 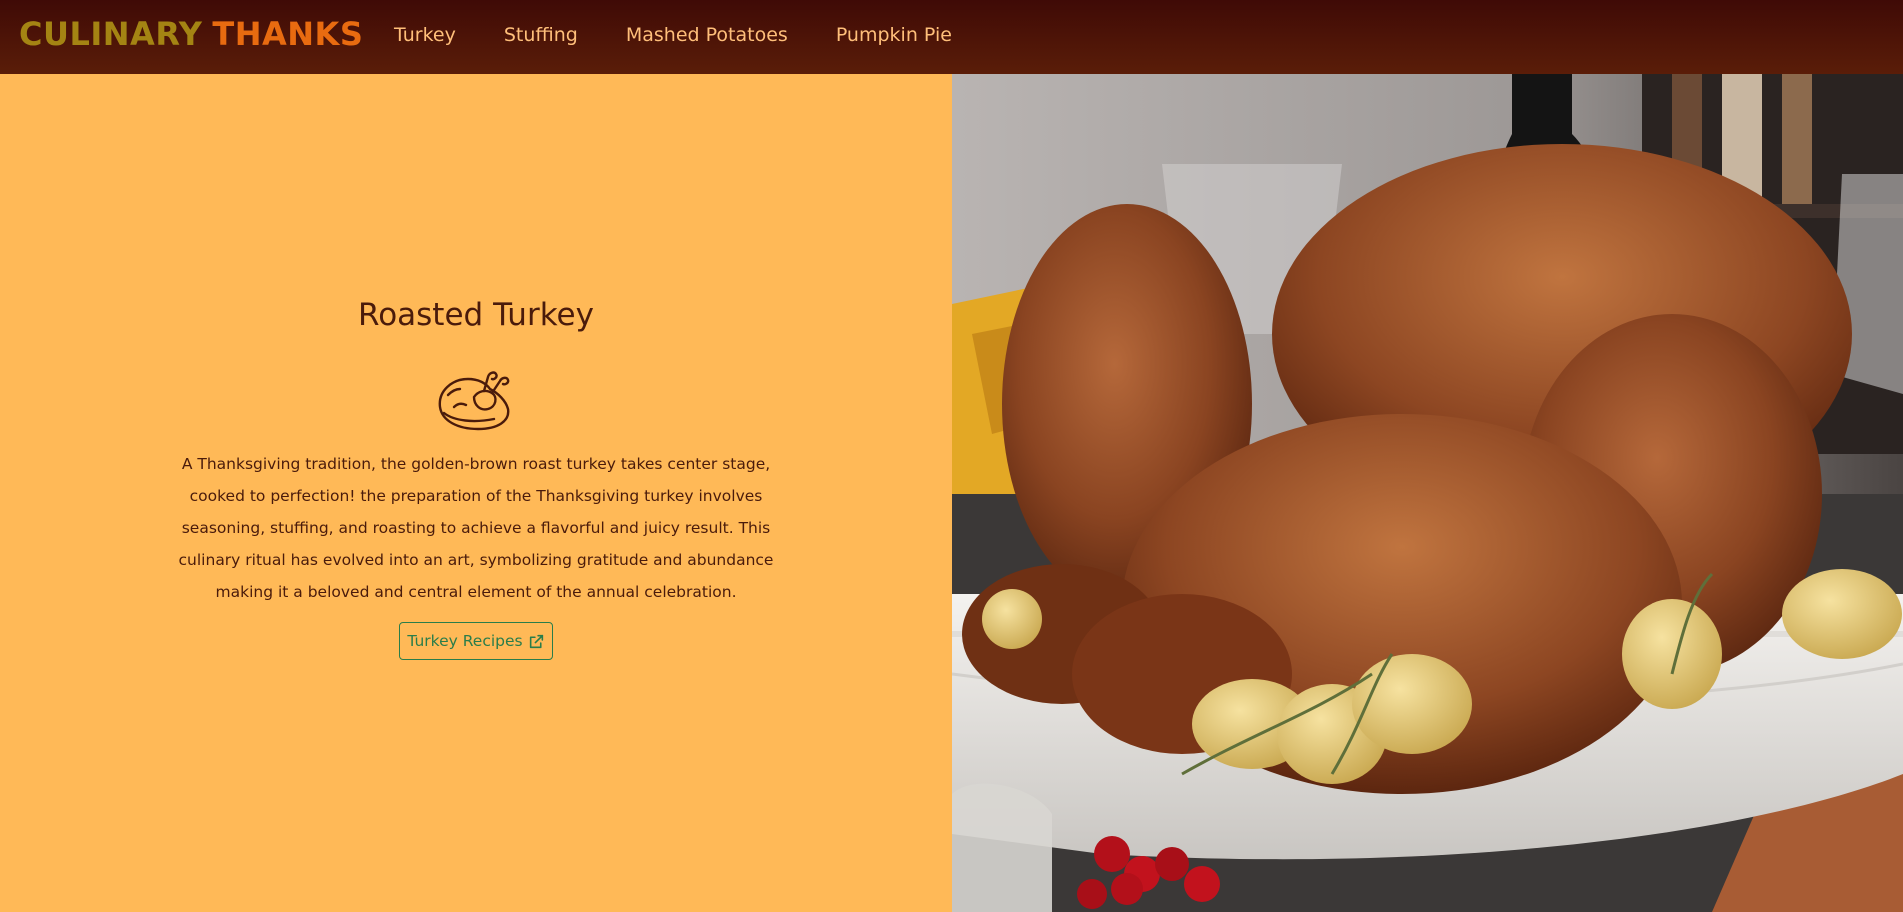 What do you see at coordinates (476, 315) in the screenshot?
I see `page-title: Roasted Turkey` at bounding box center [476, 315].